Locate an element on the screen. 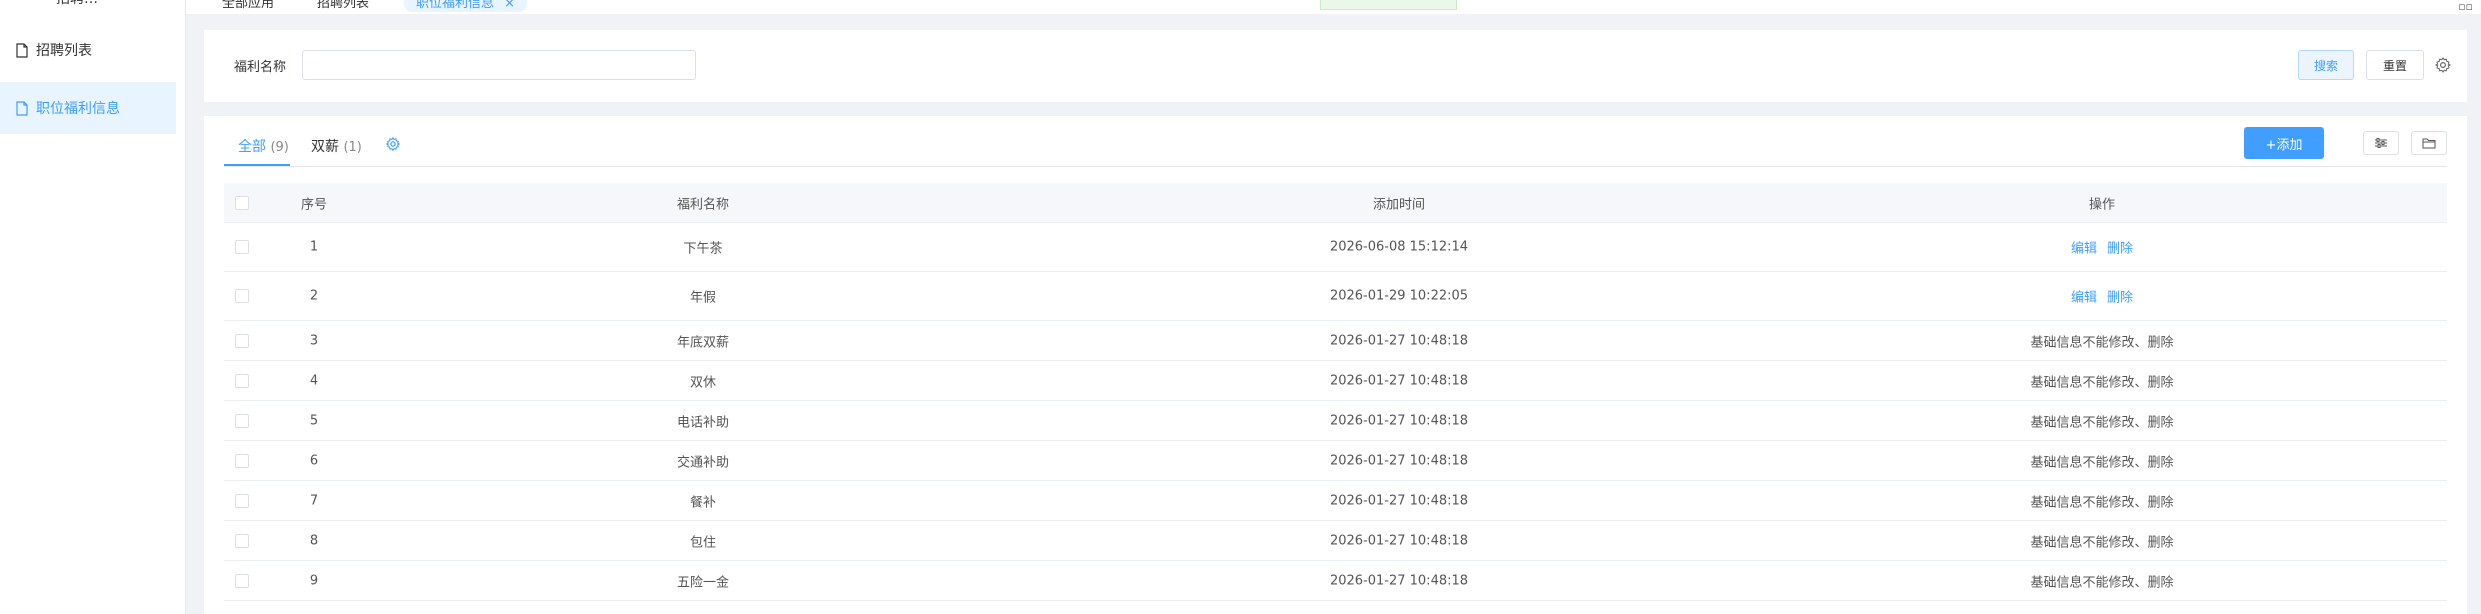  cell-index: 1 is located at coordinates (314, 247).